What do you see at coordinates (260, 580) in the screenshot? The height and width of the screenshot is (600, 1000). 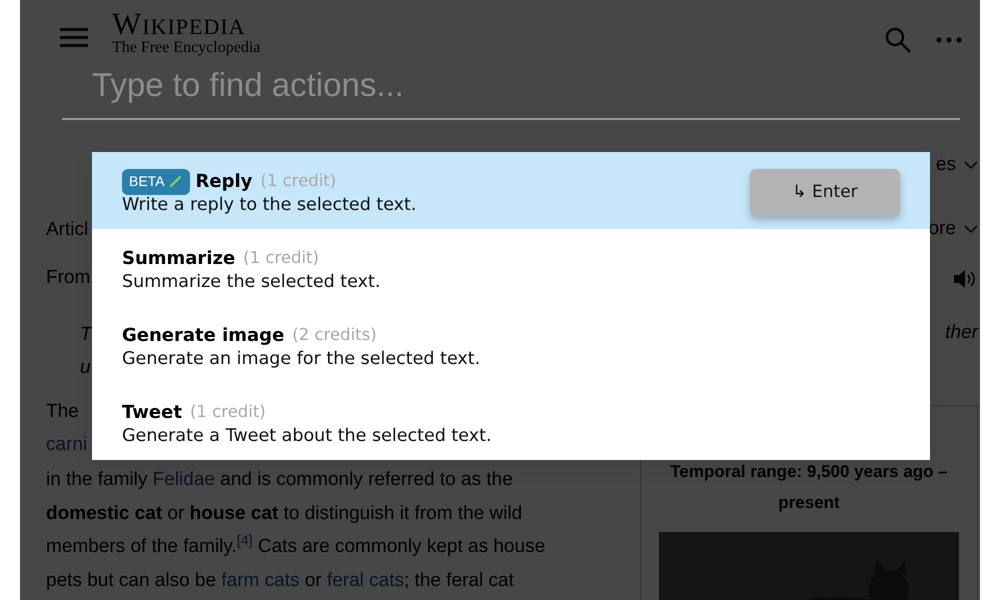 I see `link: farm cats` at bounding box center [260, 580].